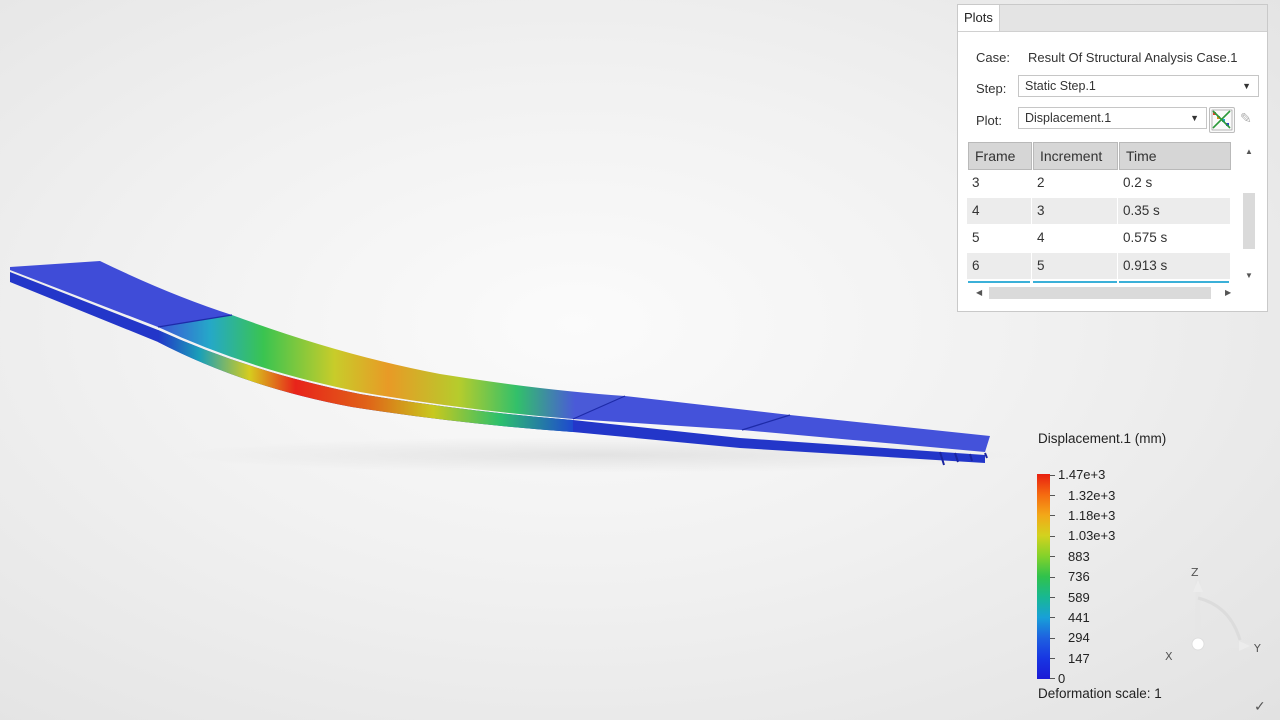 The height and width of the screenshot is (720, 1280). I want to click on axis-triad-icon: Z X Y, so click(1213, 614).